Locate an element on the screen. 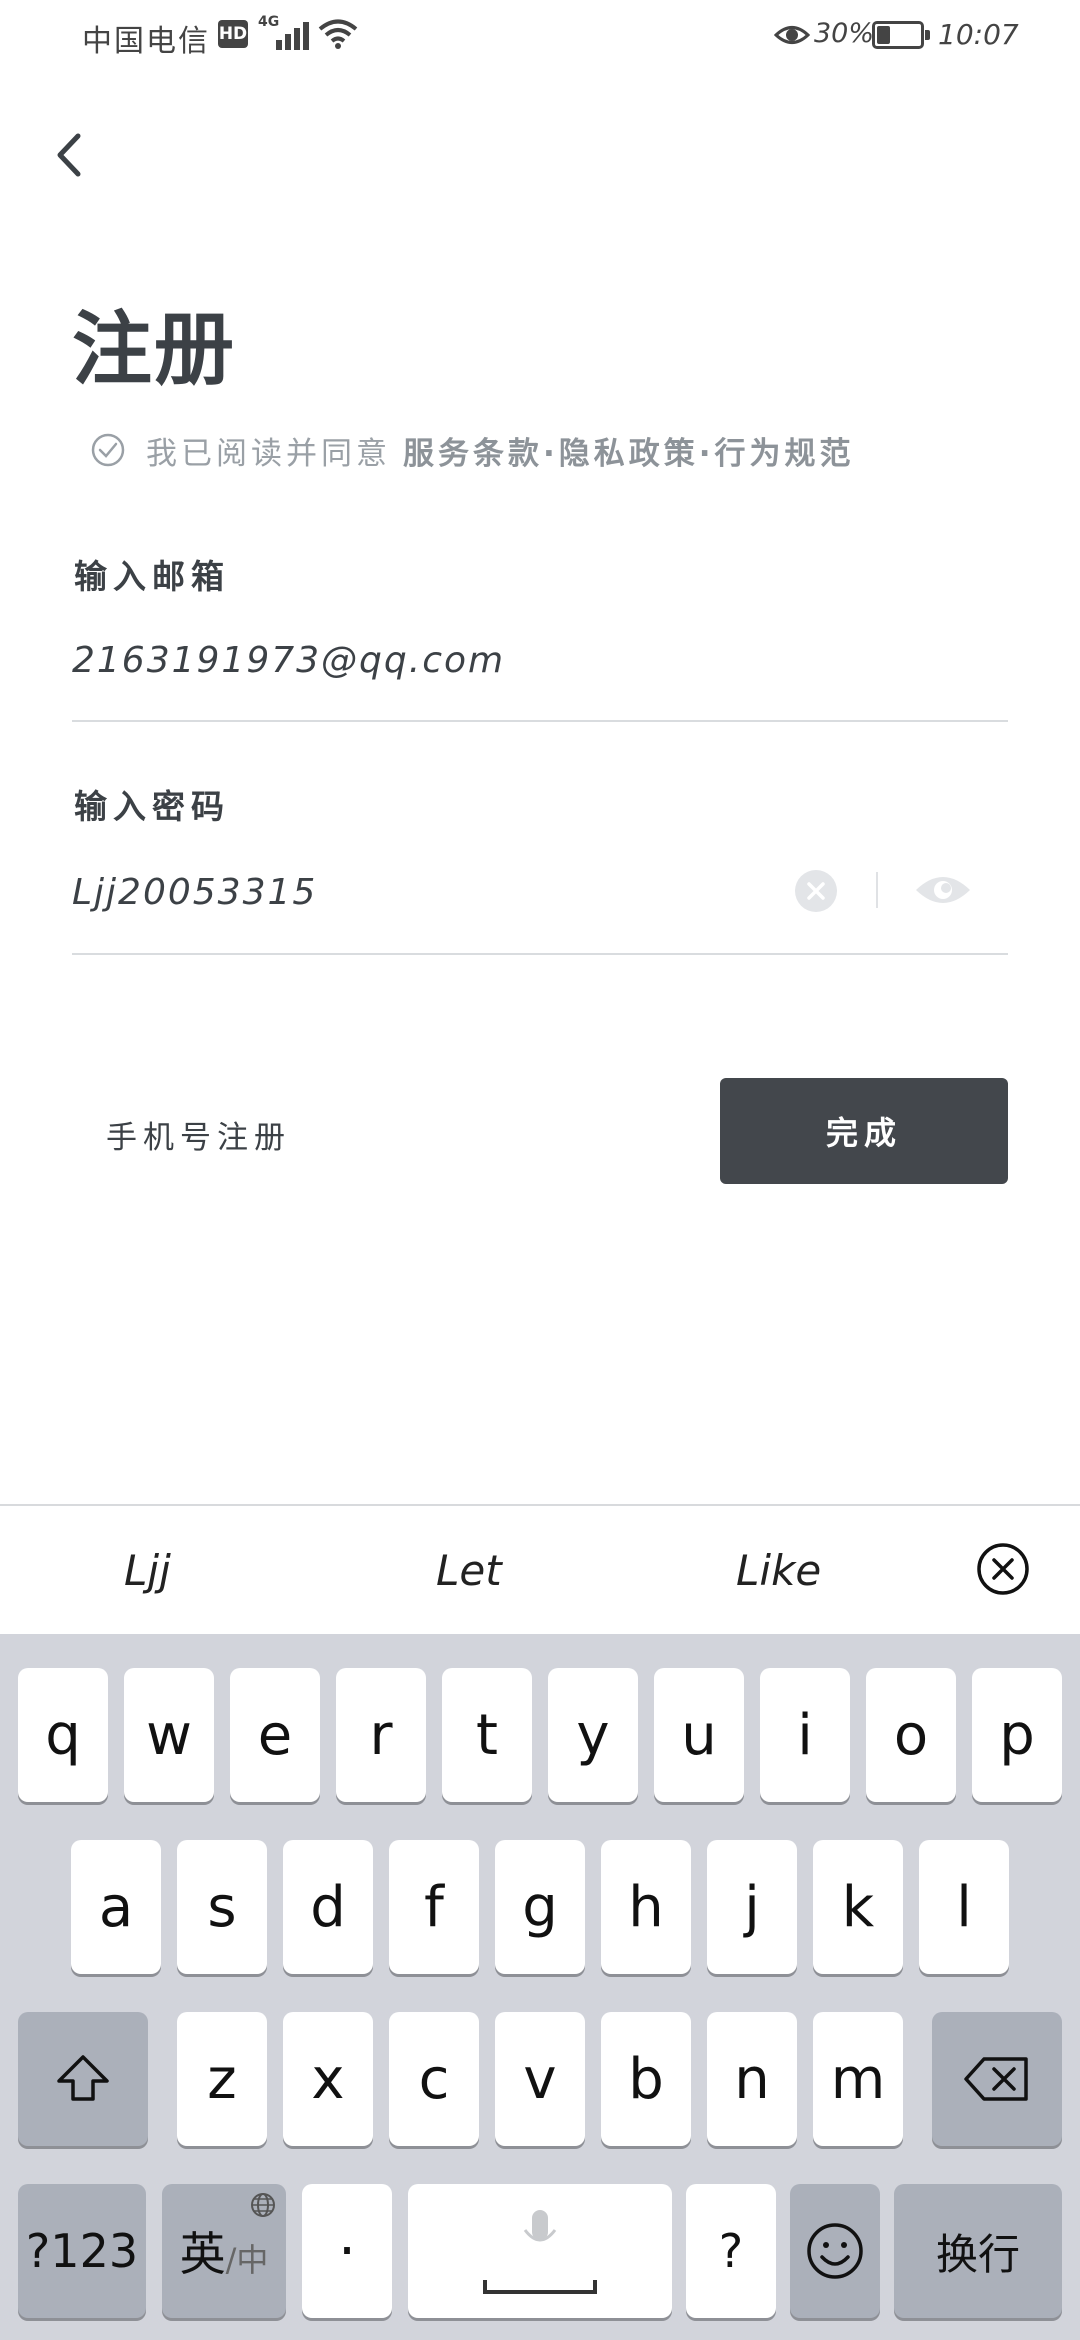  microphone-icon is located at coordinates (540, 2252).